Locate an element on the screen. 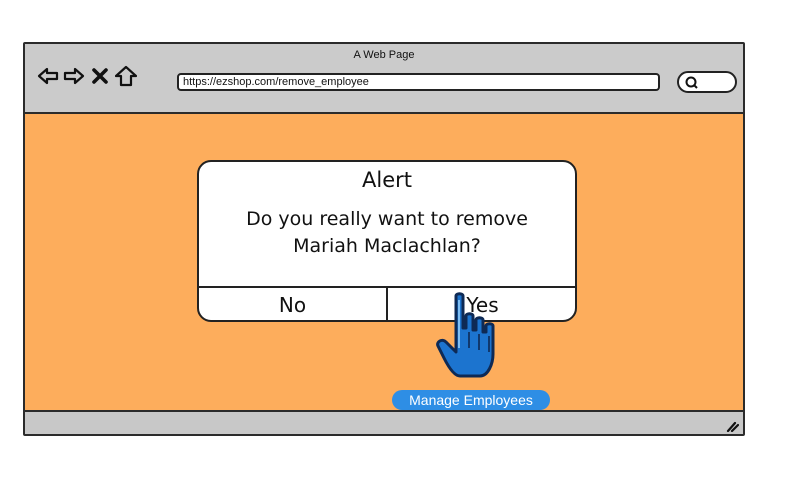  nav-controls is located at coordinates (87, 76).